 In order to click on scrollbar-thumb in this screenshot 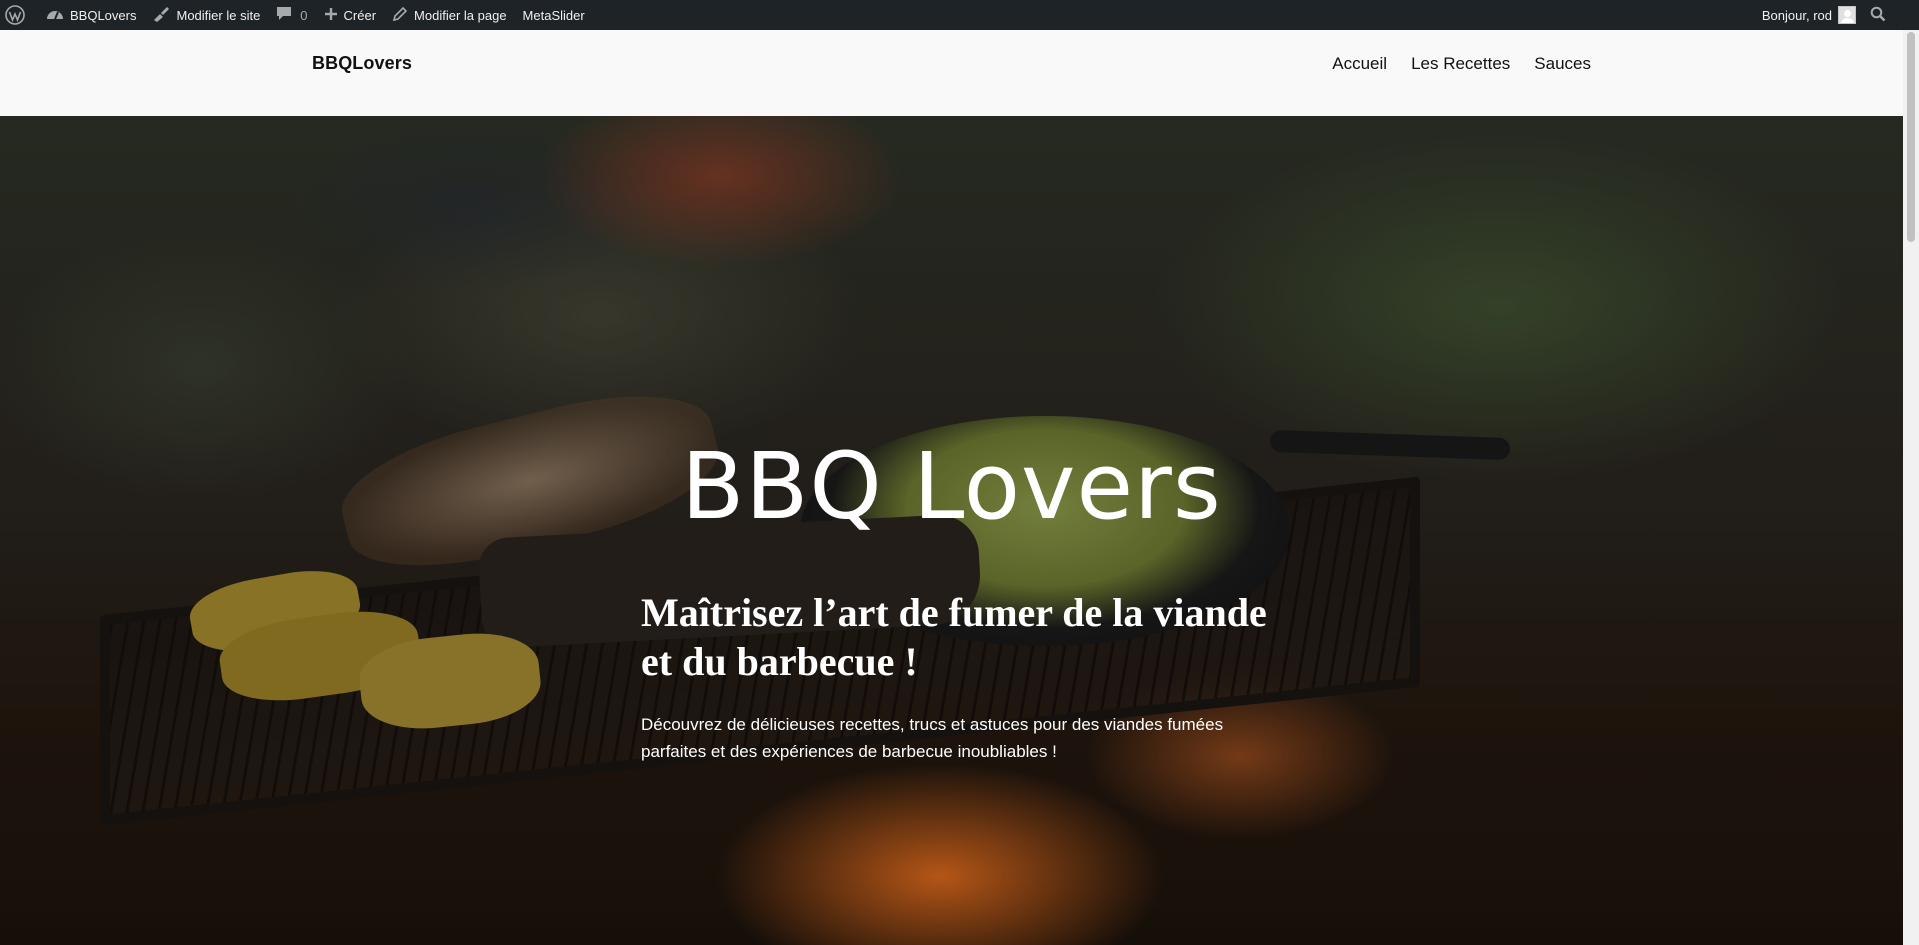, I will do `click(1911, 137)`.